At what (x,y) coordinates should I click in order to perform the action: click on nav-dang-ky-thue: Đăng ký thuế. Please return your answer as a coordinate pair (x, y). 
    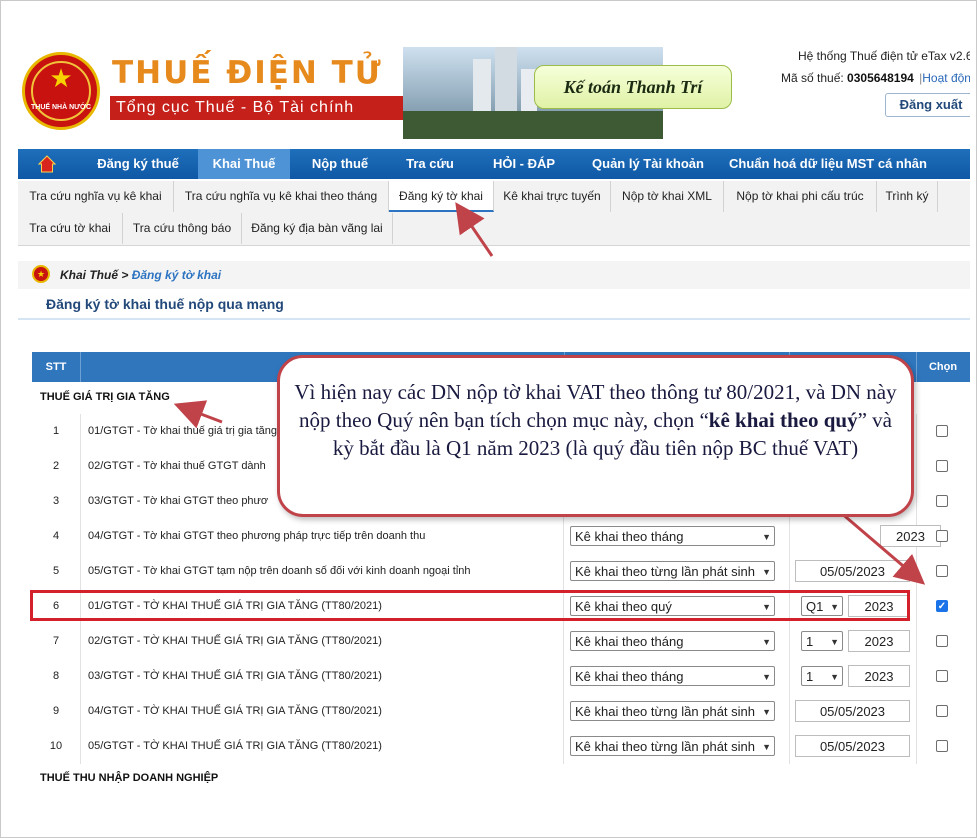
    Looking at the image, I should click on (138, 164).